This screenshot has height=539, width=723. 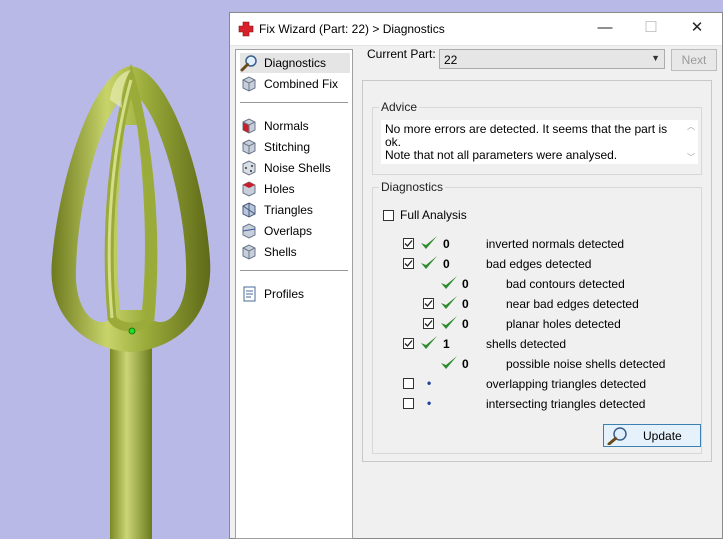 What do you see at coordinates (572, 304) in the screenshot?
I see `near-bad-edges-label: near bad edges detected` at bounding box center [572, 304].